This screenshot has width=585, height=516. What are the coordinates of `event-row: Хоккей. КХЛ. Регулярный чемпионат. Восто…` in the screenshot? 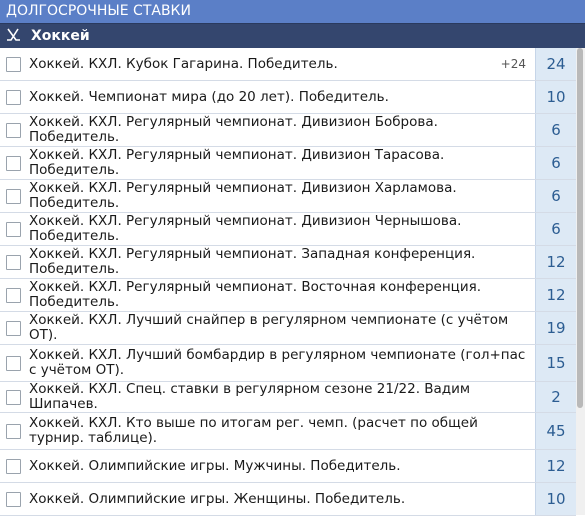 It's located at (288, 295).